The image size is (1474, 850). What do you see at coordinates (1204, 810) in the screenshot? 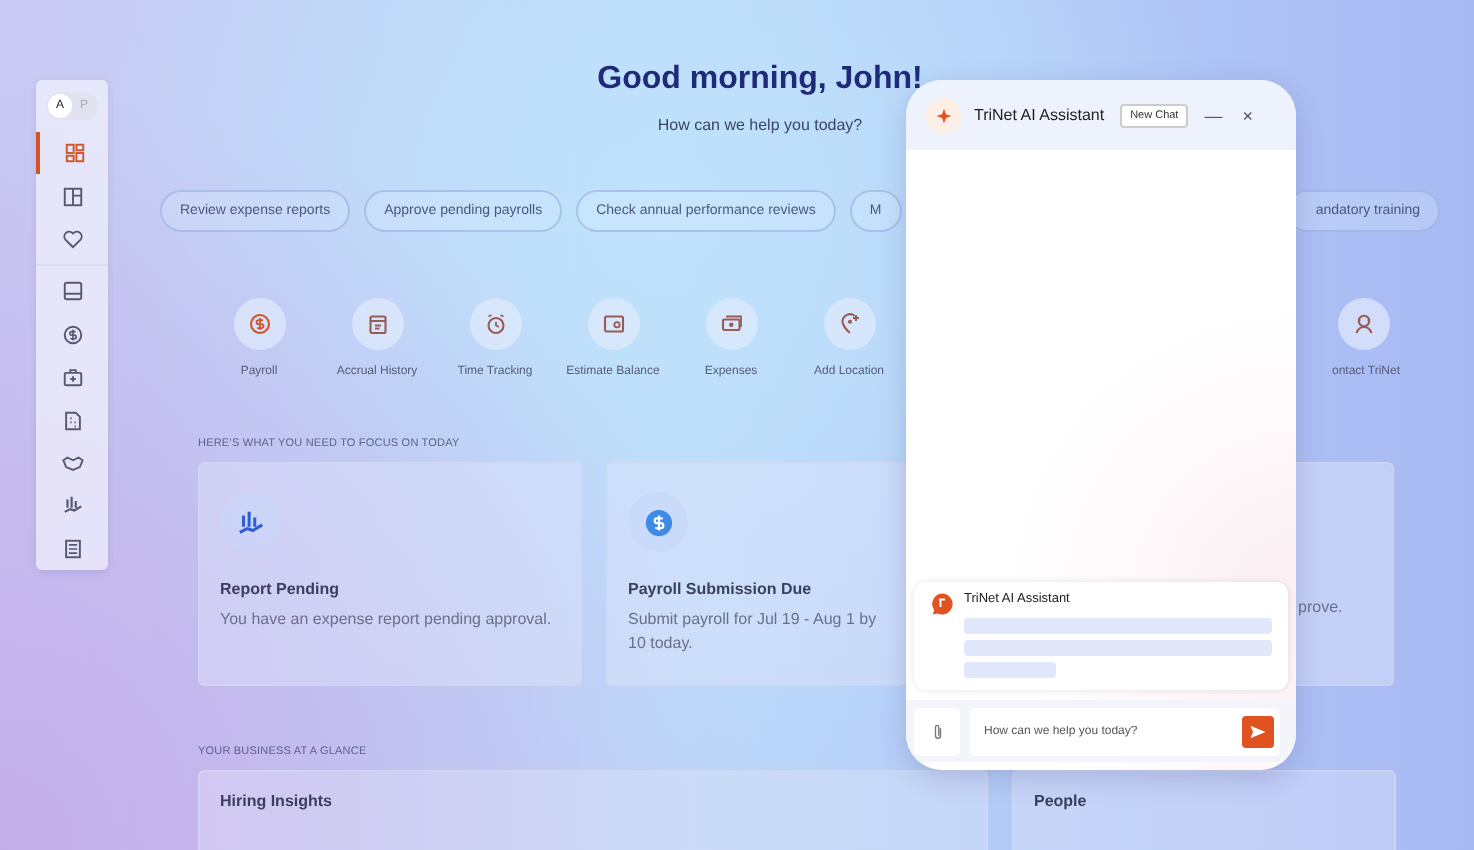
I see `insight-card-title: People` at bounding box center [1204, 810].